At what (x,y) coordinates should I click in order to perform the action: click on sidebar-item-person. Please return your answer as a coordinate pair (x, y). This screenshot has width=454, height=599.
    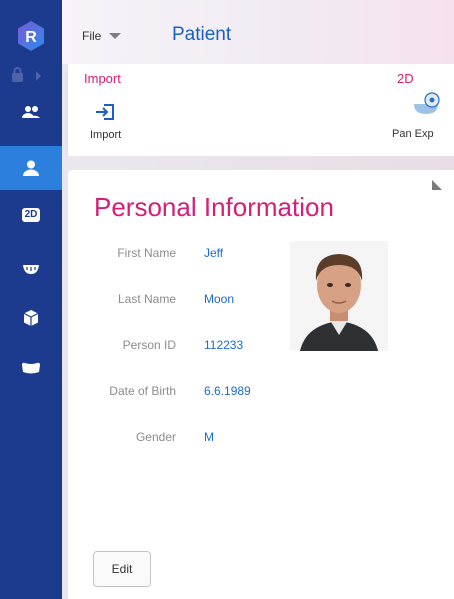
    Looking at the image, I should click on (31, 168).